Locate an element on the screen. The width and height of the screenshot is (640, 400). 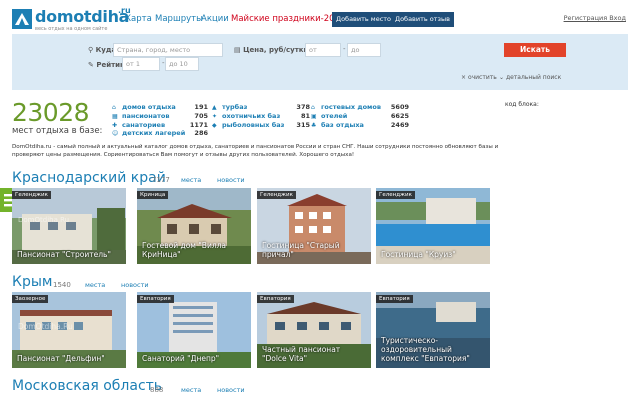
guesthouse-icon: ⌂ is located at coordinates (313, 107).